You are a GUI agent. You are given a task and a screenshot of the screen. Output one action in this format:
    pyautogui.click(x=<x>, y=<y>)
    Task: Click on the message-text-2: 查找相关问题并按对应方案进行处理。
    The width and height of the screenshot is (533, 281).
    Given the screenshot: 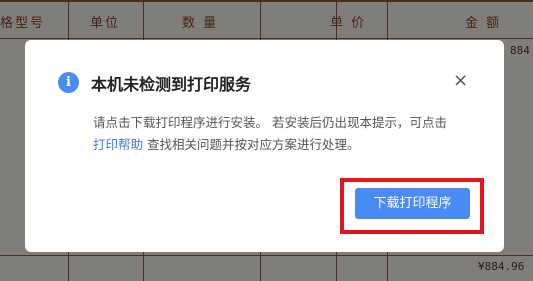 What is the action you would take?
    pyautogui.click(x=251, y=144)
    